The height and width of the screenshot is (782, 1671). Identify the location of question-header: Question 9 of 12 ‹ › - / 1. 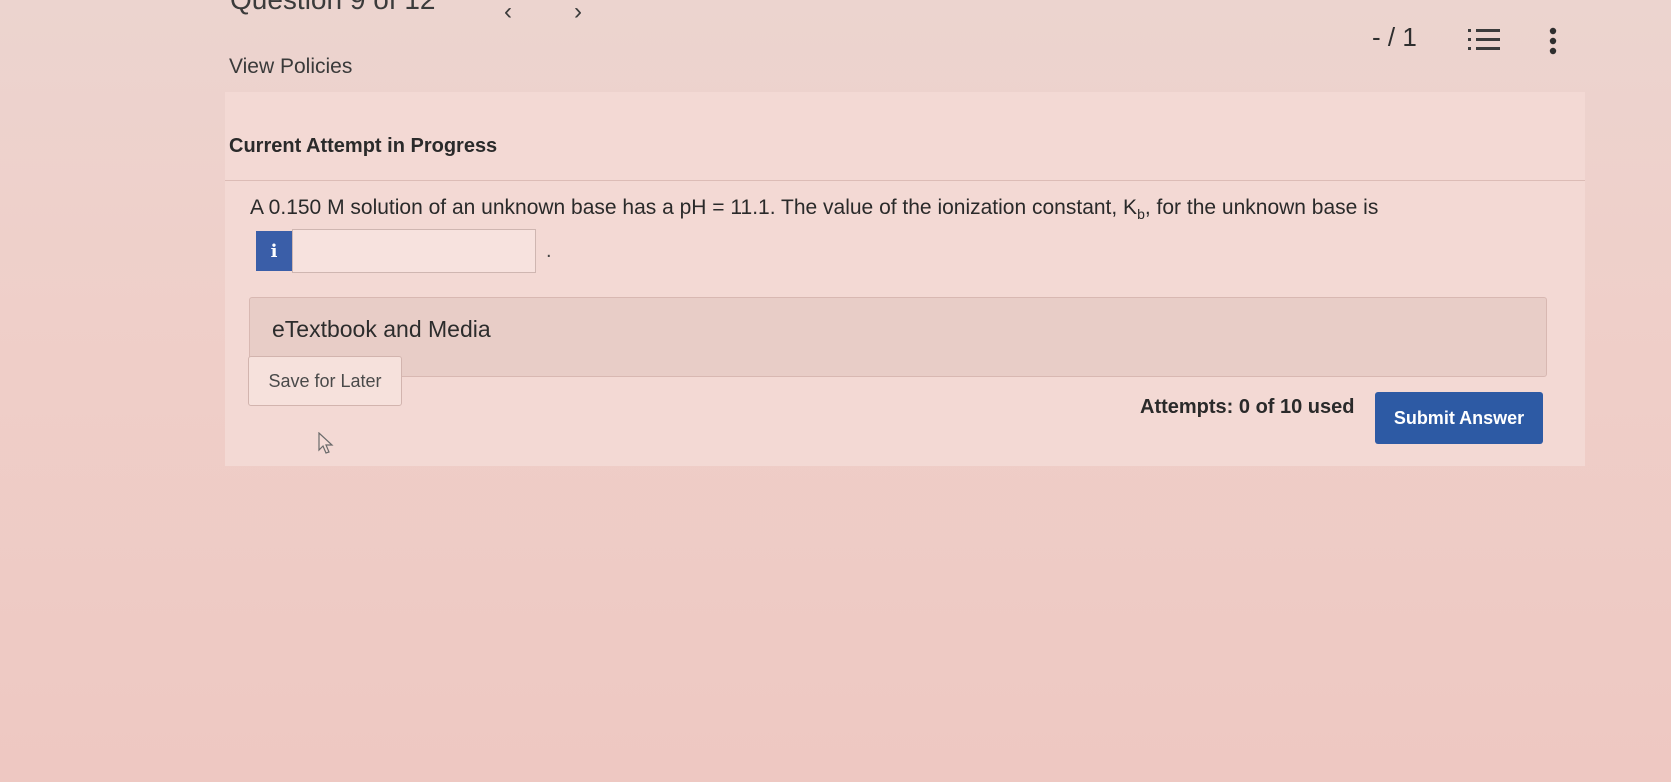
(835, 30).